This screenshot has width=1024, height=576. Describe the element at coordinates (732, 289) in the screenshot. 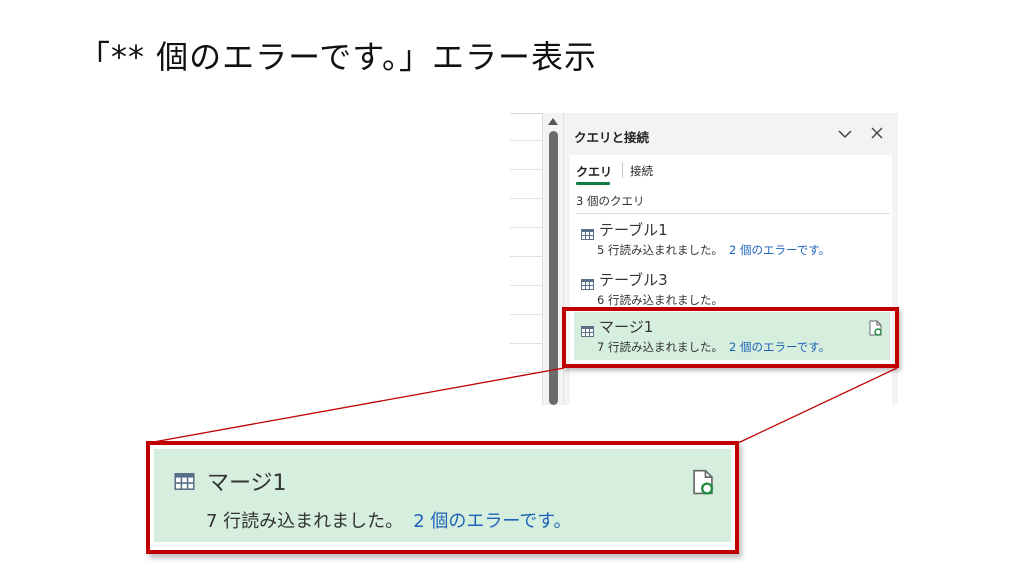

I see `query-item-table3: テーブル3 6 行読み込まれました。` at that location.